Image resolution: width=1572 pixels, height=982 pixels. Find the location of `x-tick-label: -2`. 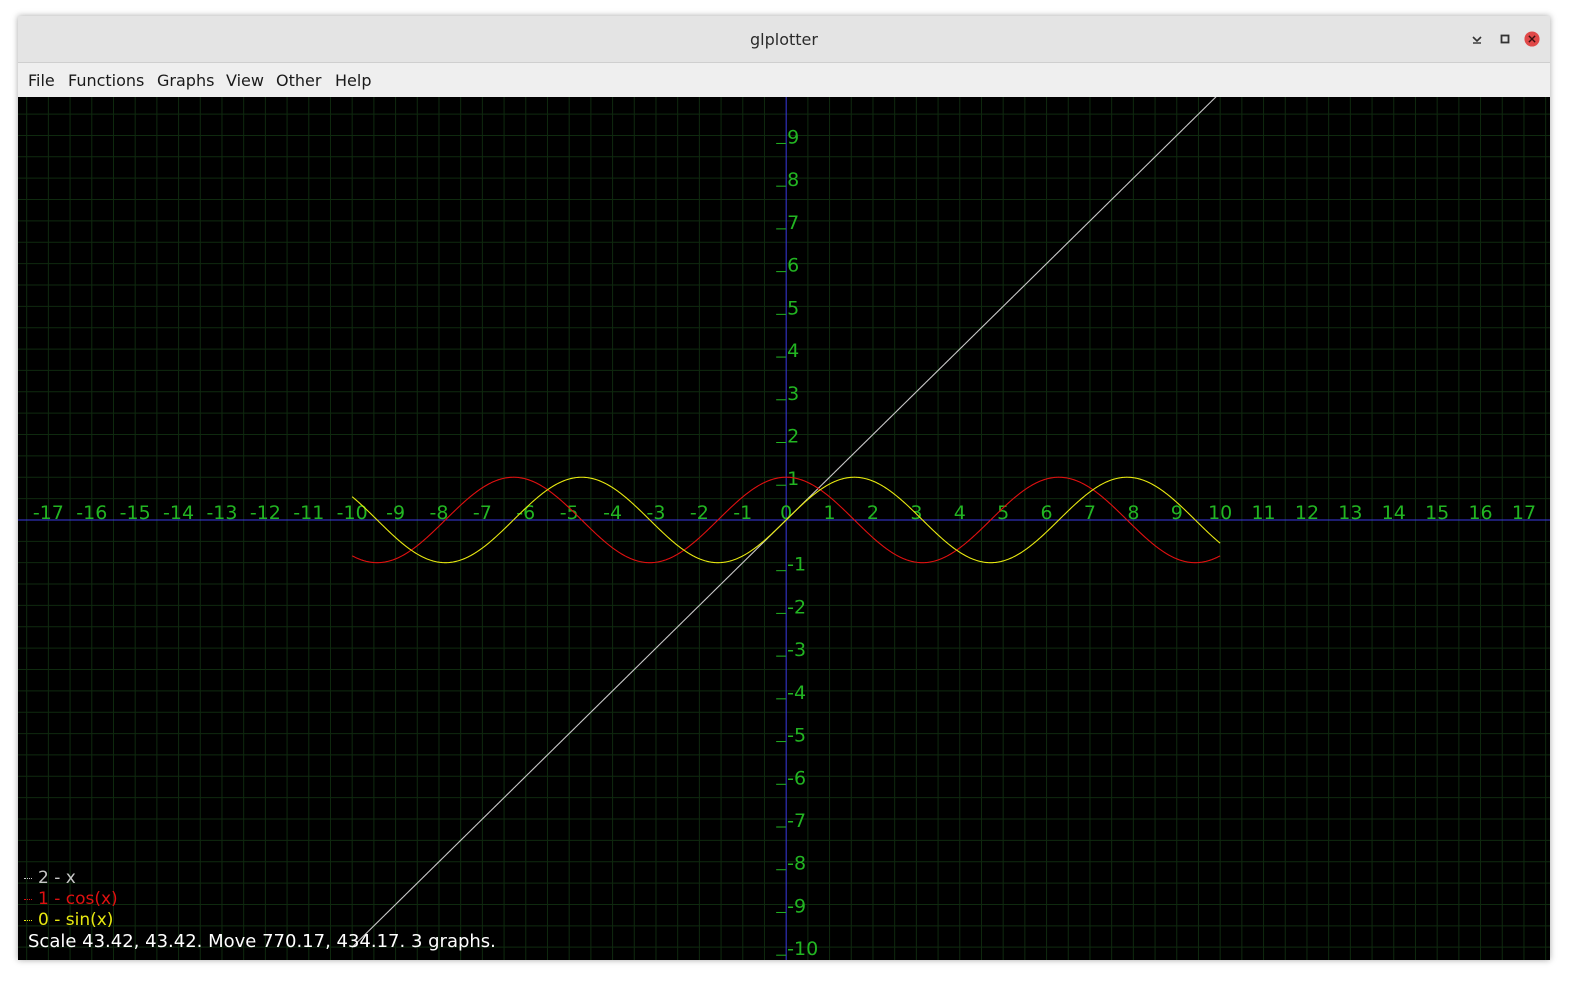

x-tick-label: -2 is located at coordinates (699, 513).